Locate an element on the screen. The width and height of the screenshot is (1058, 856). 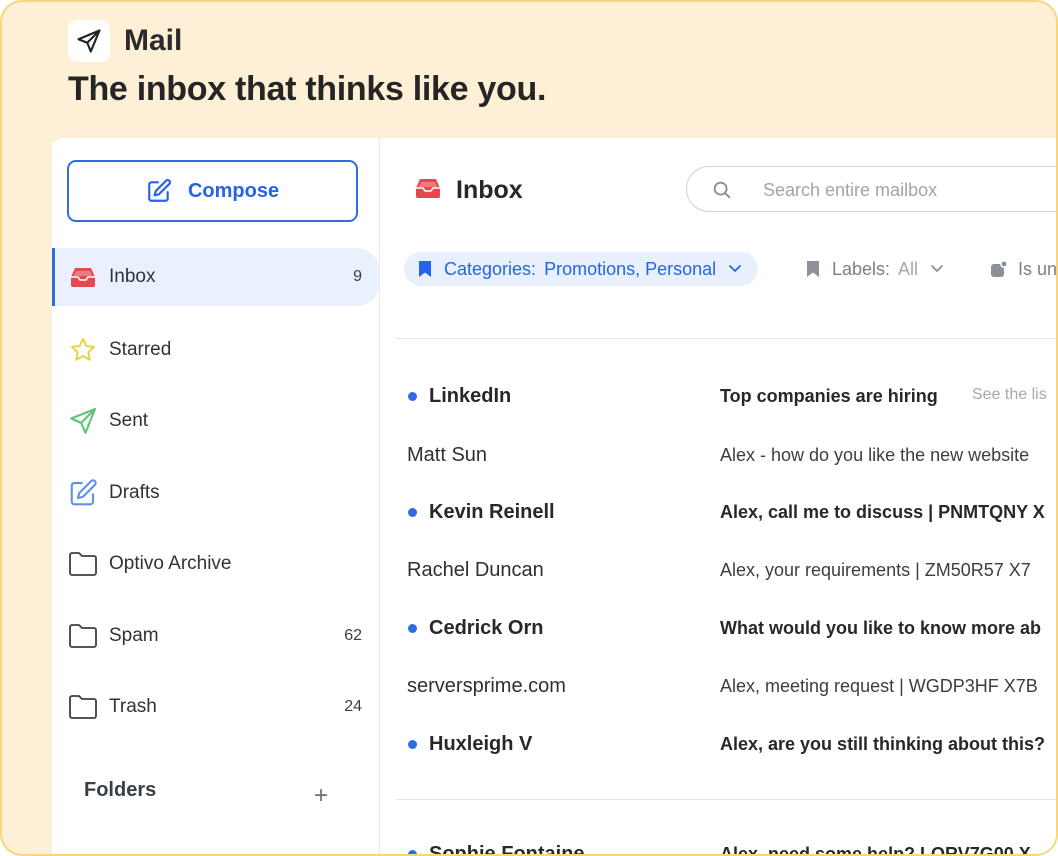
message-subject: Alex, meeting request | WGDP3HF X7B is located at coordinates (879, 686).